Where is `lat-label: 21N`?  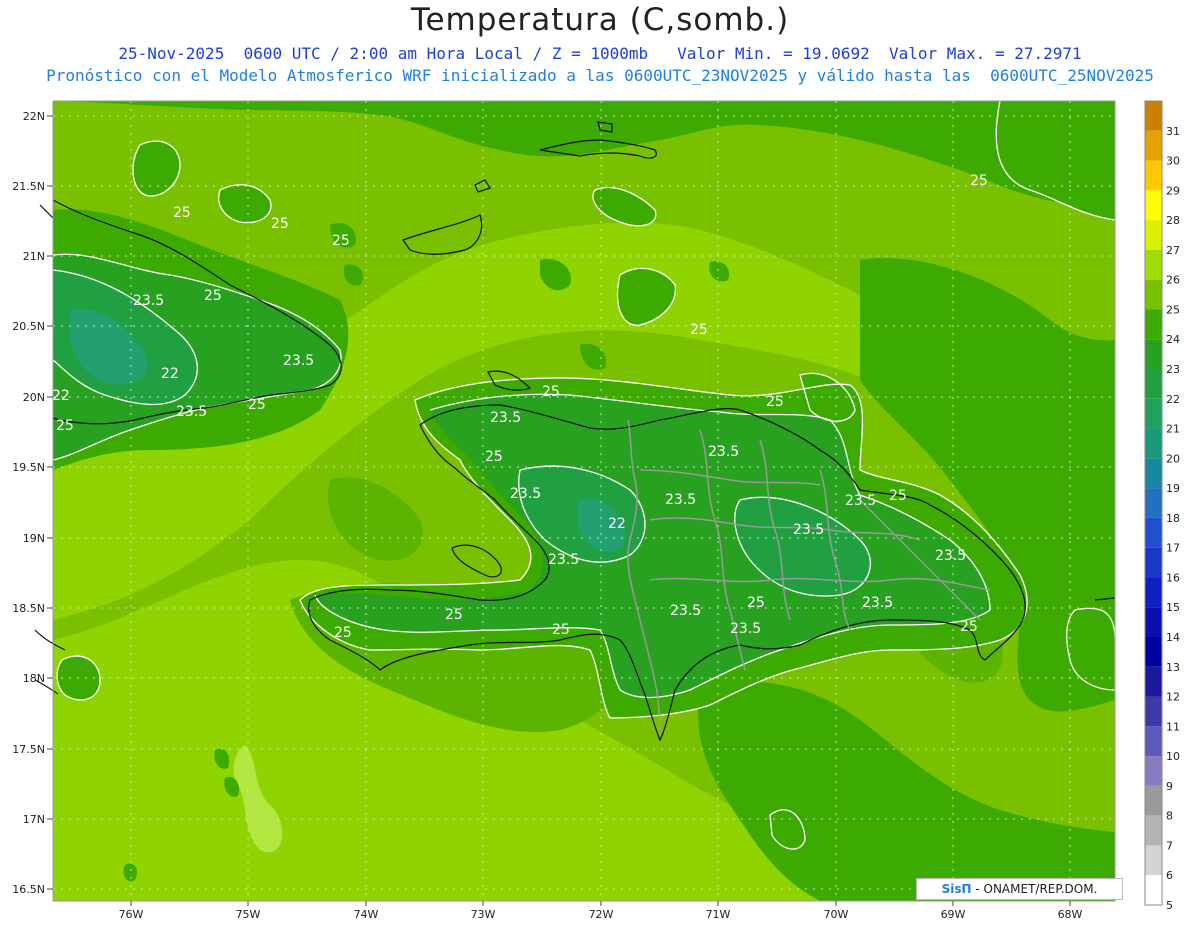
lat-label: 21N is located at coordinates (34, 256).